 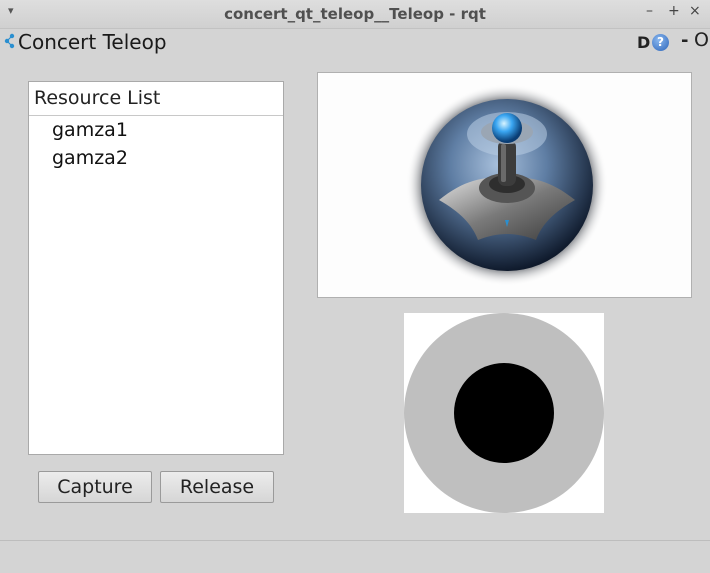 I want to click on plugin-close-button: O, so click(x=701, y=40).